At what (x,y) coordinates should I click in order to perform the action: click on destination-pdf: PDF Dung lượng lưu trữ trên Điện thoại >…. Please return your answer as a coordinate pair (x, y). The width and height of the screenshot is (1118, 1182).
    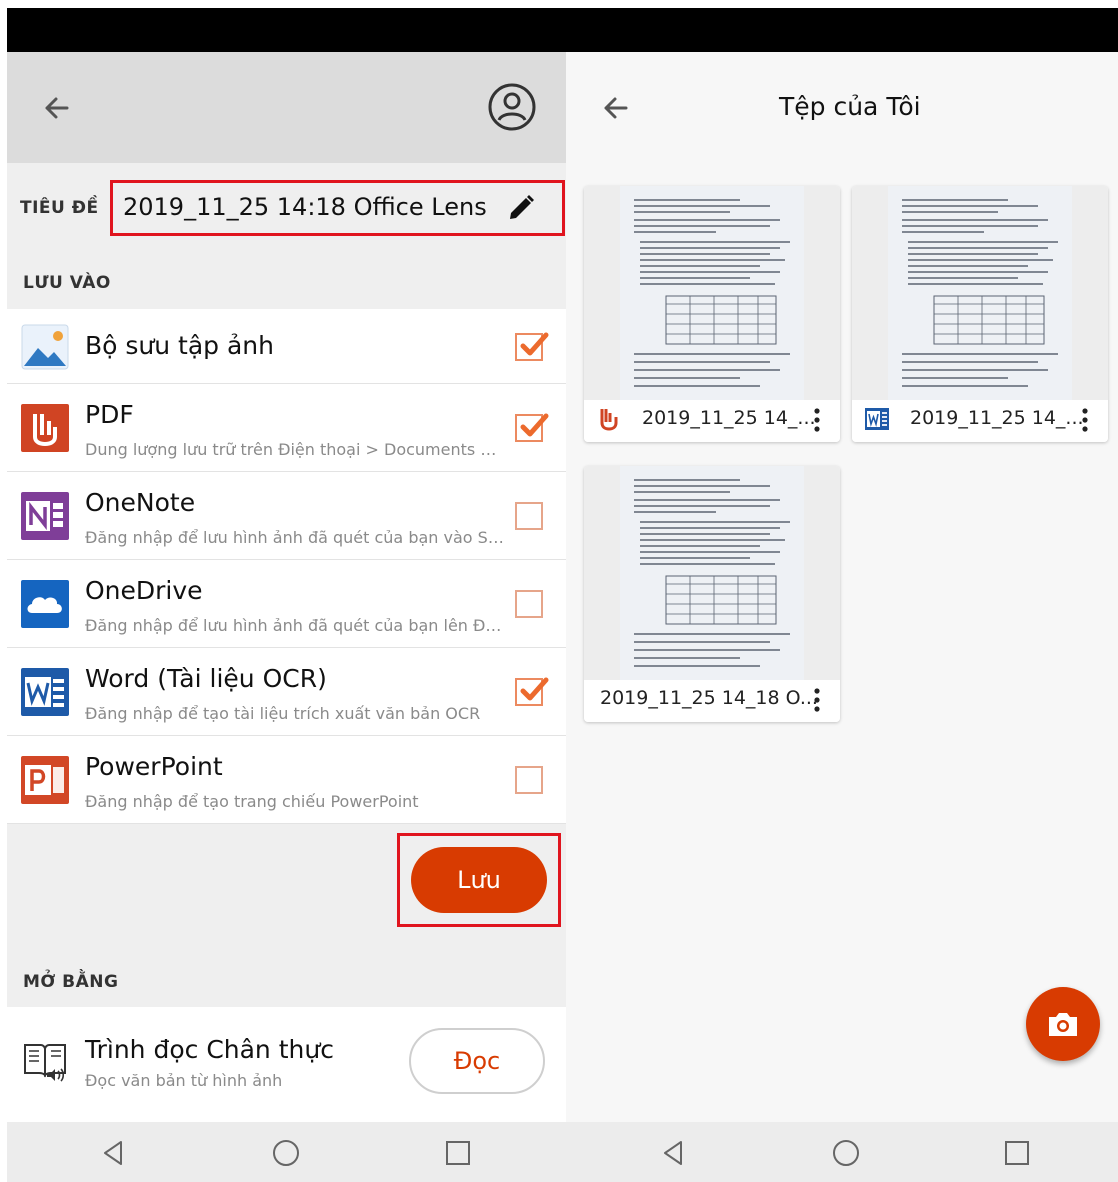
    Looking at the image, I should click on (286, 428).